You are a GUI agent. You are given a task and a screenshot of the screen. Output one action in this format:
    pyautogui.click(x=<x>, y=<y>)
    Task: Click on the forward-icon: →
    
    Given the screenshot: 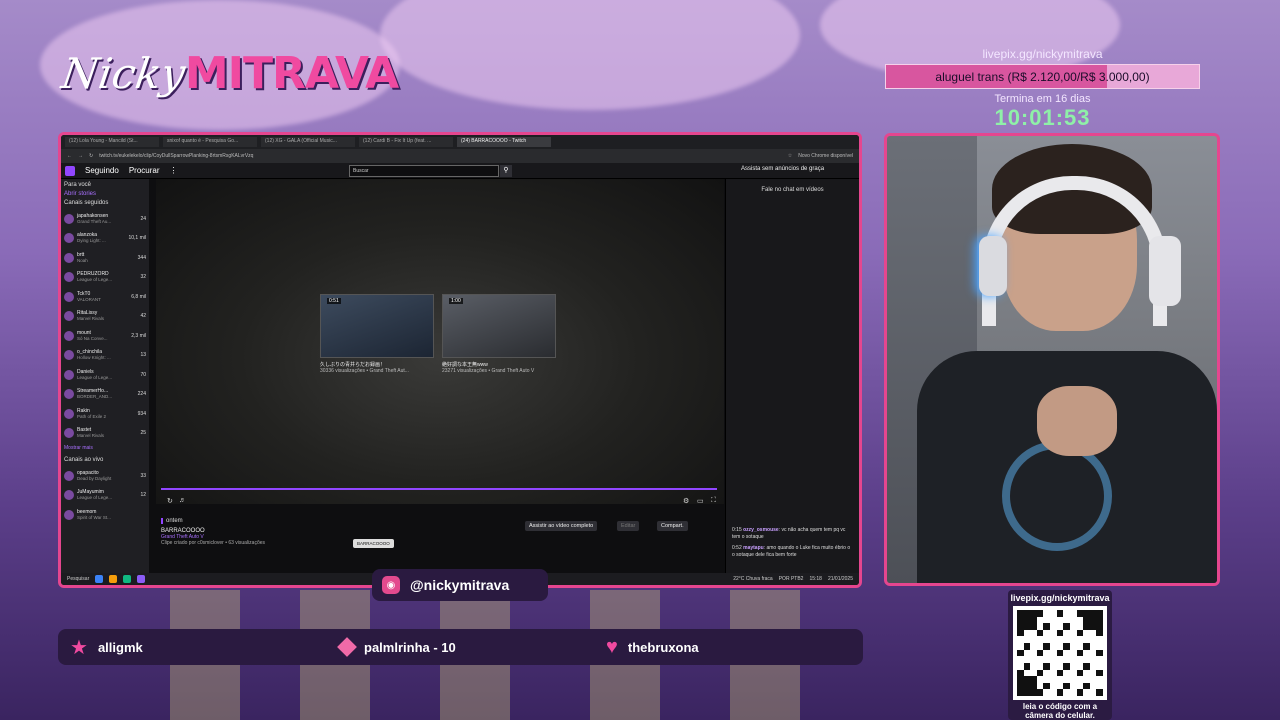 What is the action you would take?
    pyautogui.click(x=80, y=156)
    